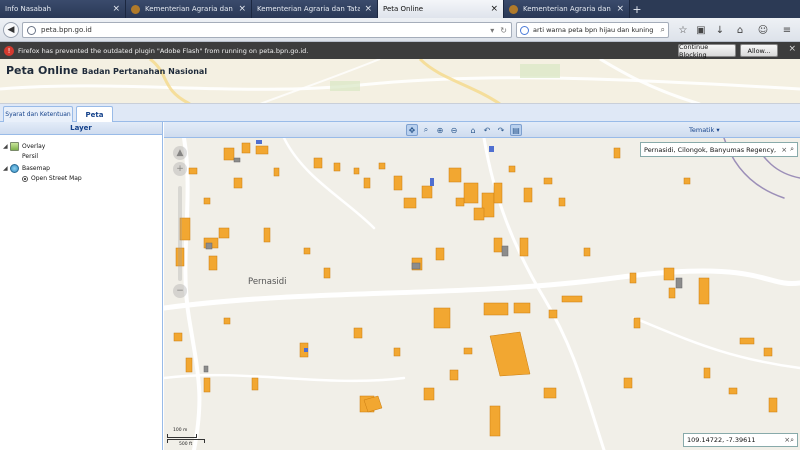  I want to click on site-subtitle: Badan Pertanahan Nasional, so click(144, 71).